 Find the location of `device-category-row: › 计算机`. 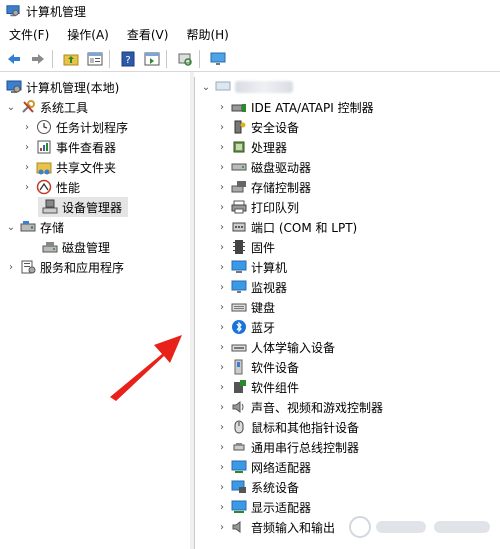

device-category-row: › 计算机 is located at coordinates (252, 267).